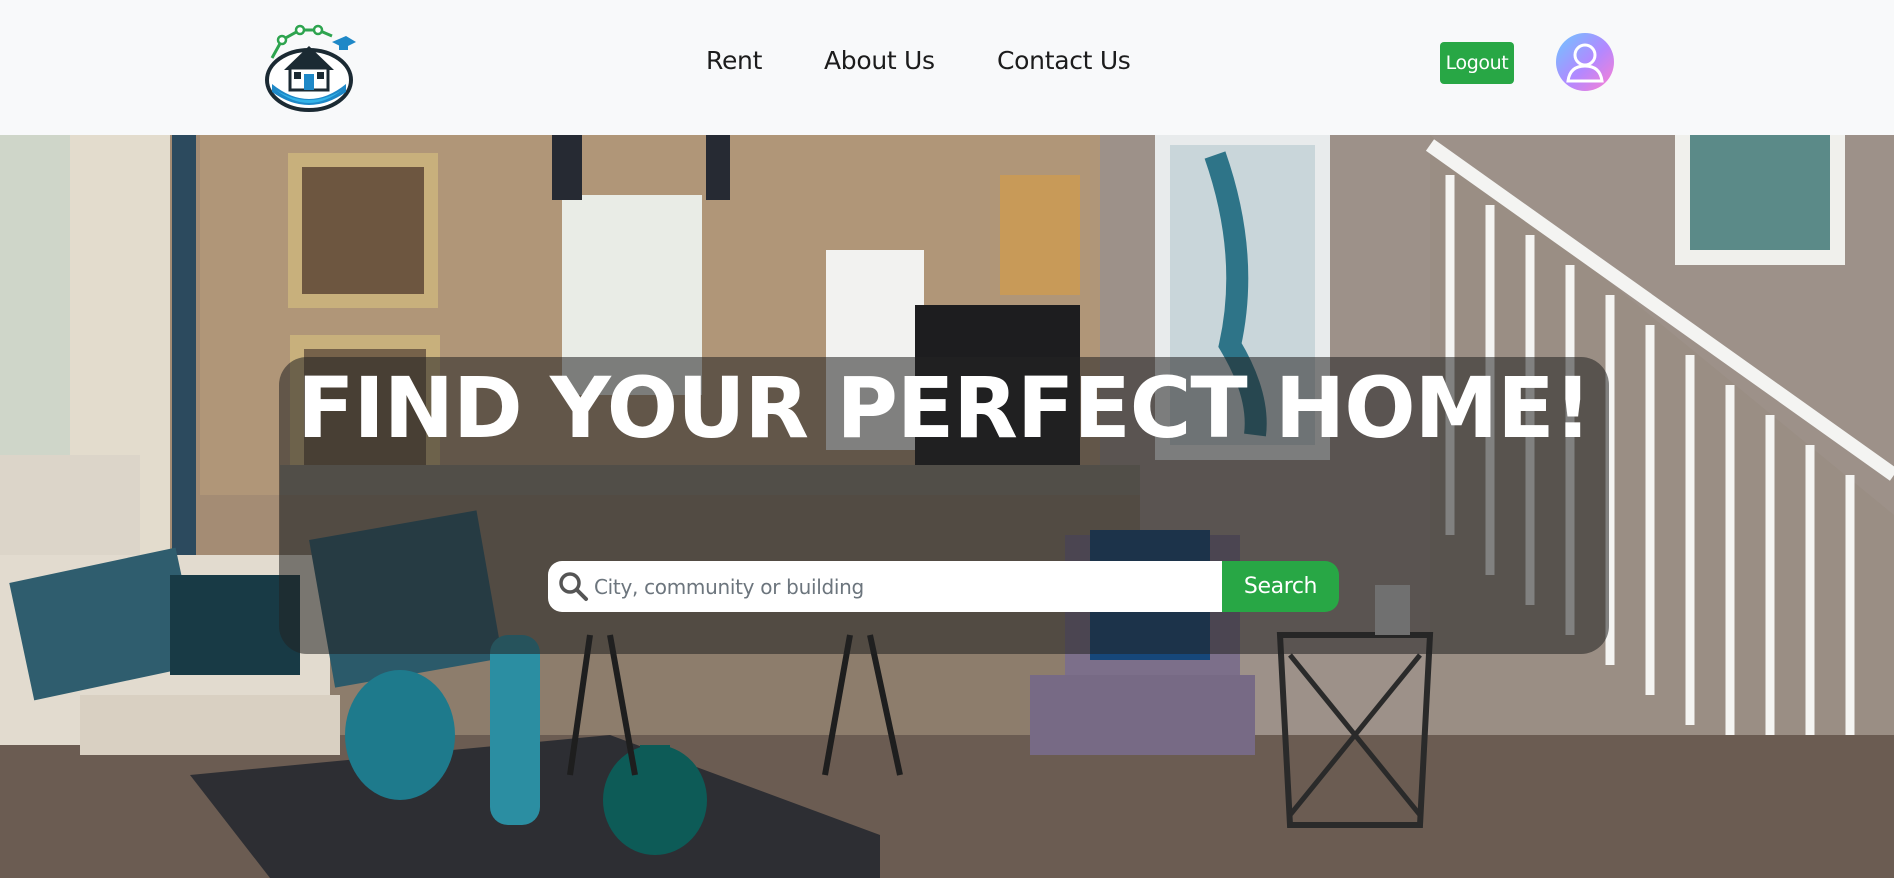  Describe the element at coordinates (734, 60) in the screenshot. I see `nav-link-rent: Rent` at that location.